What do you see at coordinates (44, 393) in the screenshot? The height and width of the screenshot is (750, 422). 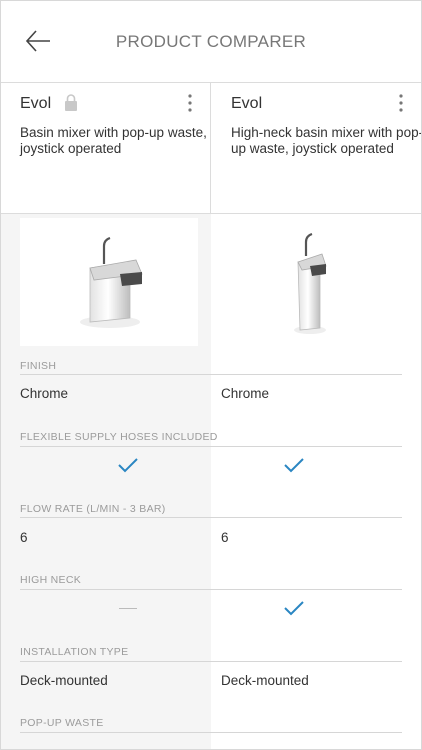 I see `finish-value-1: Chrome` at bounding box center [44, 393].